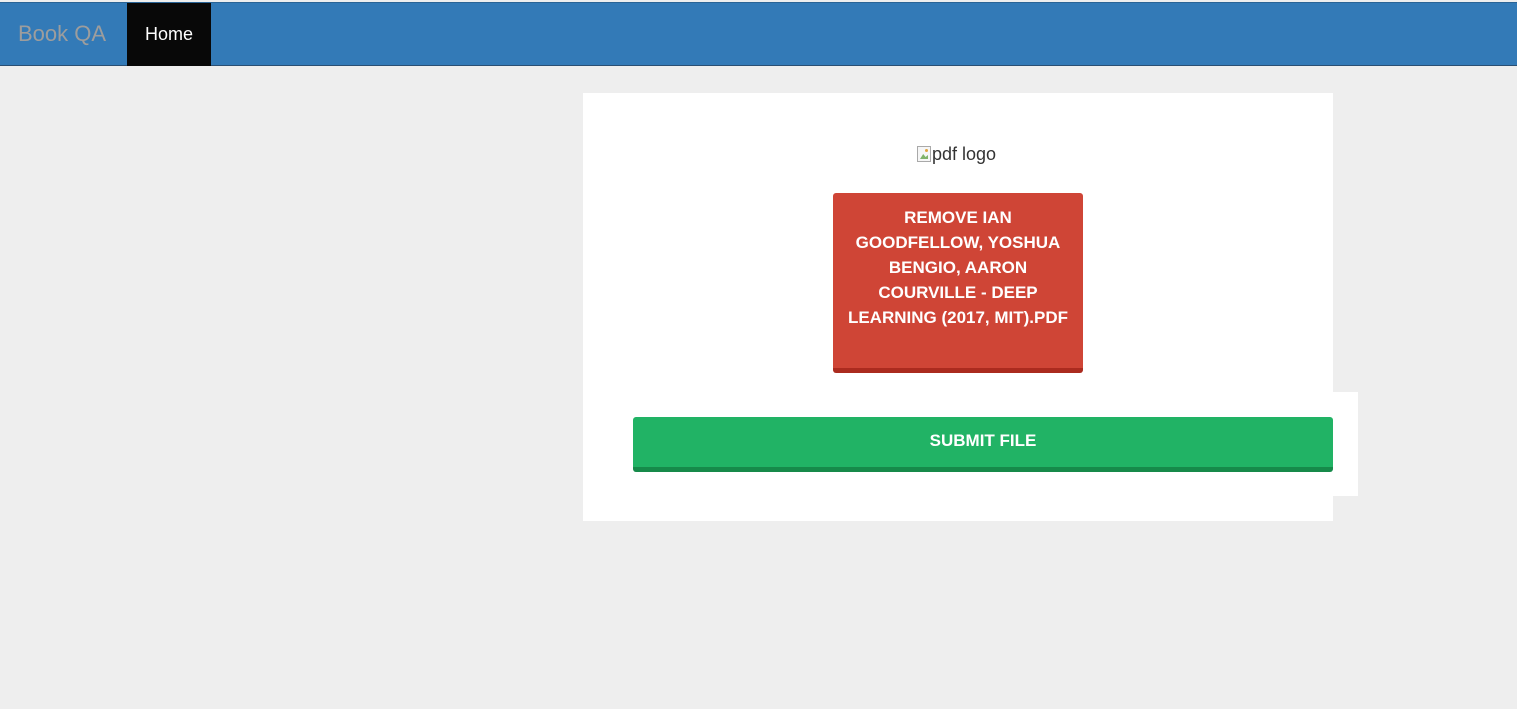  Describe the element at coordinates (924, 154) in the screenshot. I see `broken-image-icon` at that location.